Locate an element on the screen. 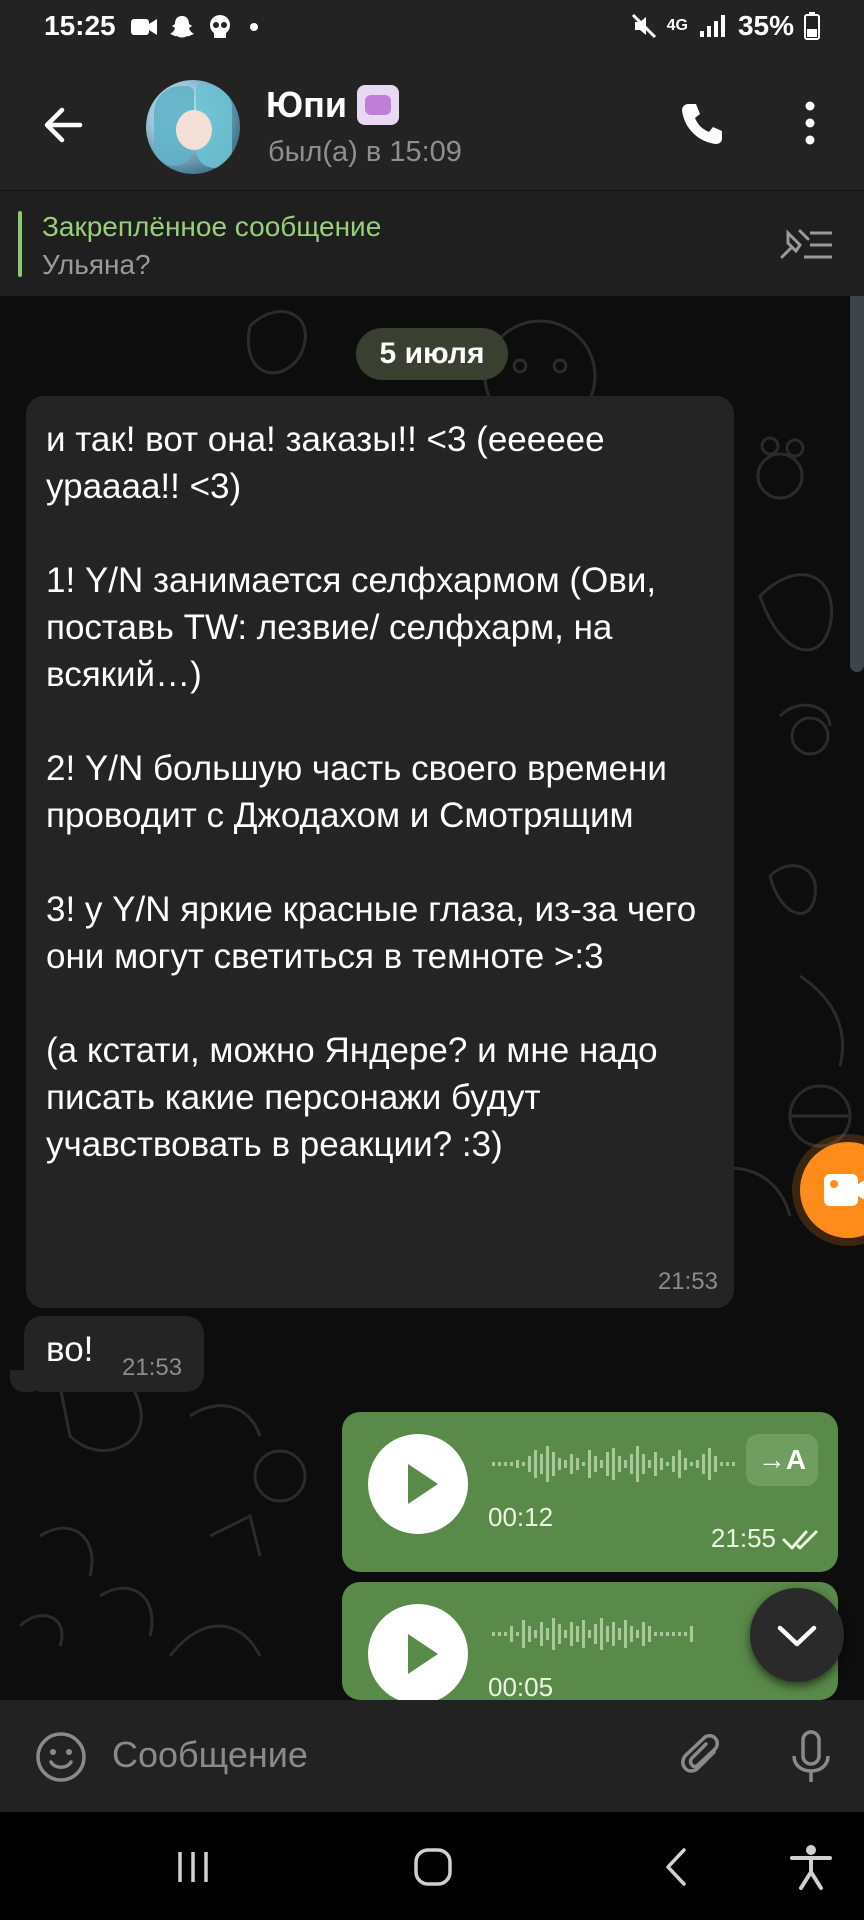  signal-icon is located at coordinates (712, 26).